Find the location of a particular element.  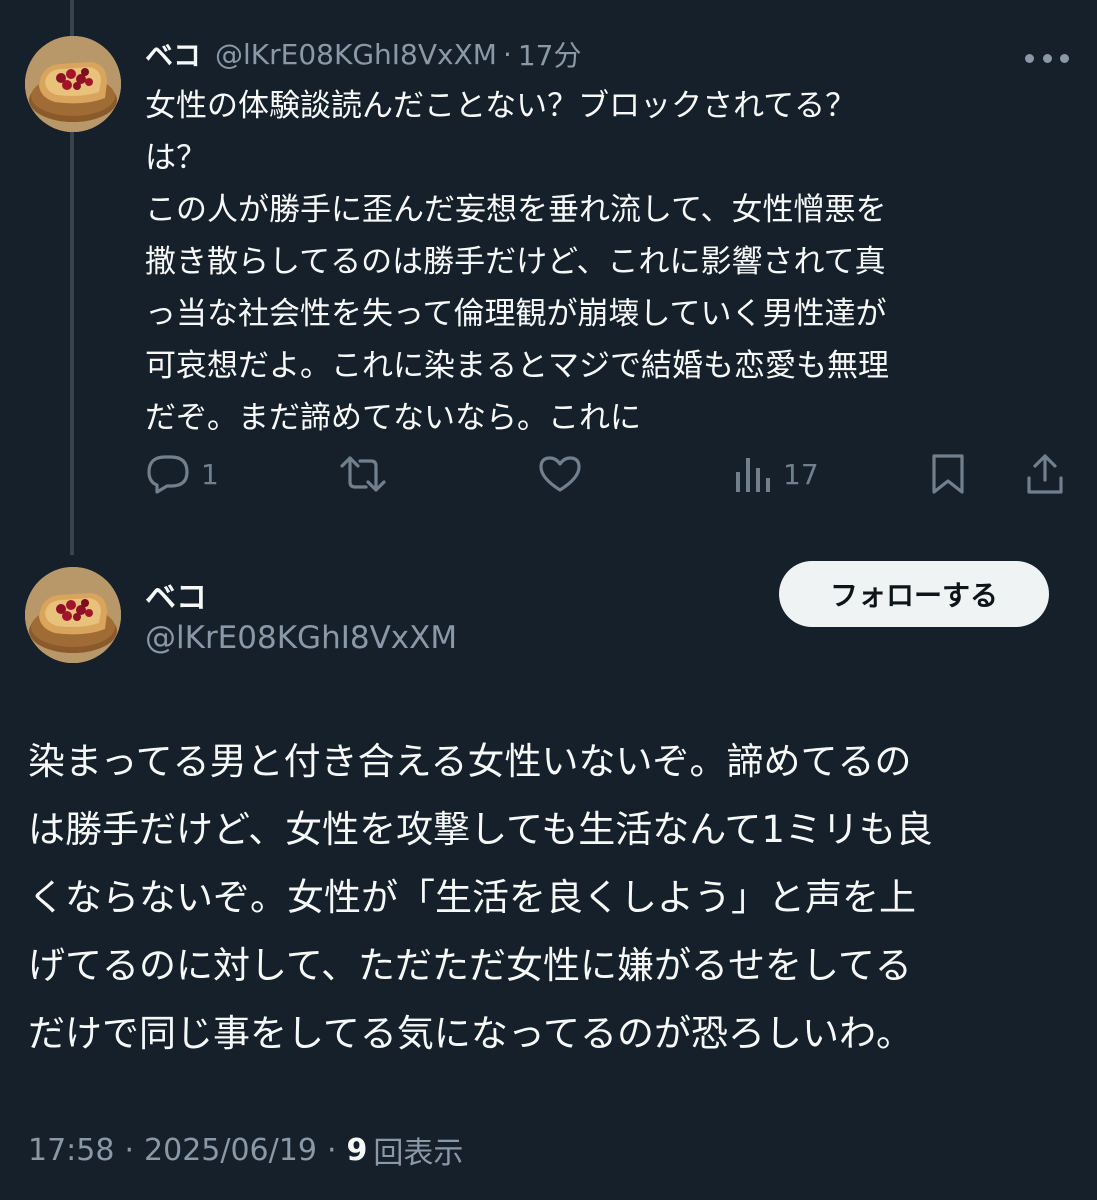

more-dots-icon is located at coordinates (1047, 58).